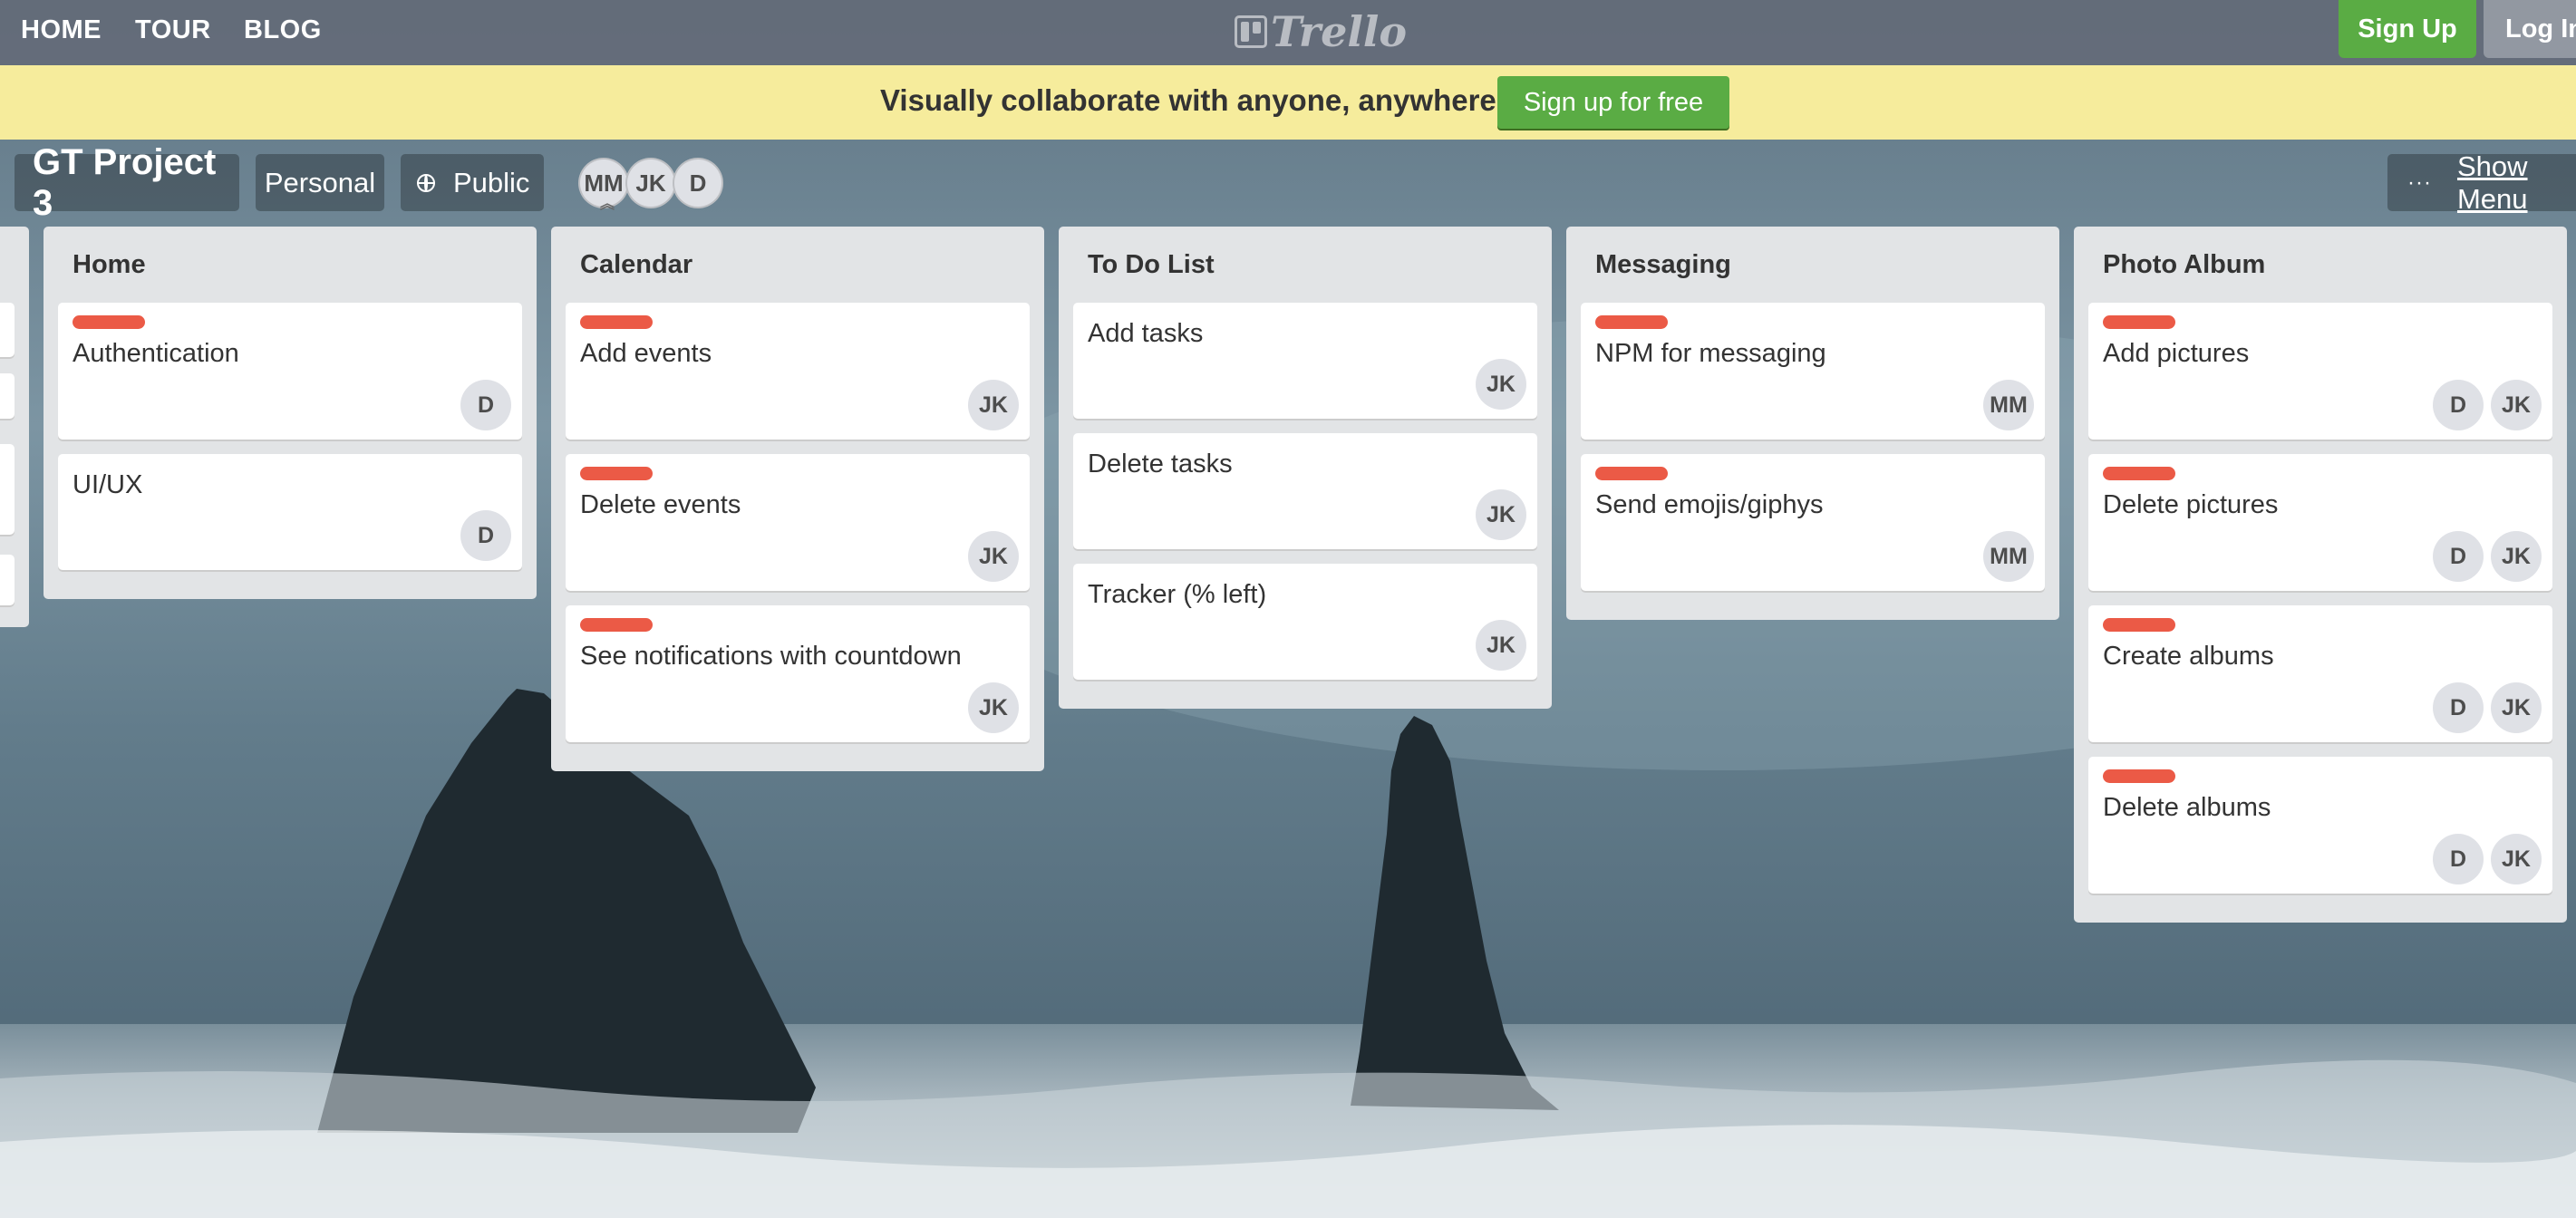  I want to click on more-dots-icon: ···, so click(2419, 182).